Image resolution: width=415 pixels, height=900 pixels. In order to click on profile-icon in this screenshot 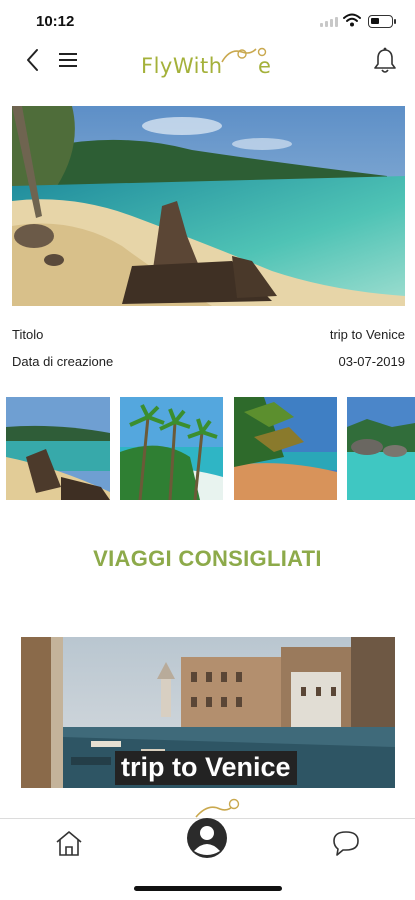, I will do `click(207, 838)`.